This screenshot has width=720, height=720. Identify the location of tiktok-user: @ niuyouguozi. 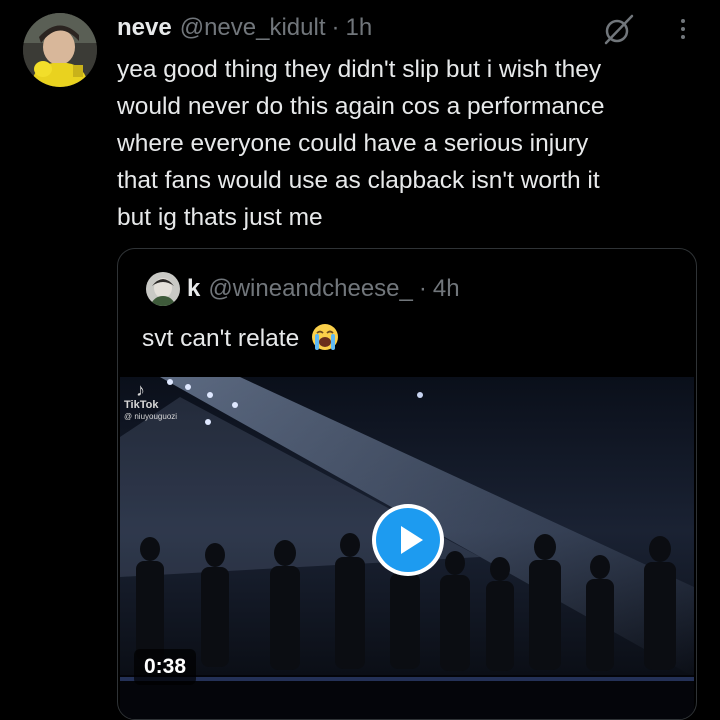
(151, 416).